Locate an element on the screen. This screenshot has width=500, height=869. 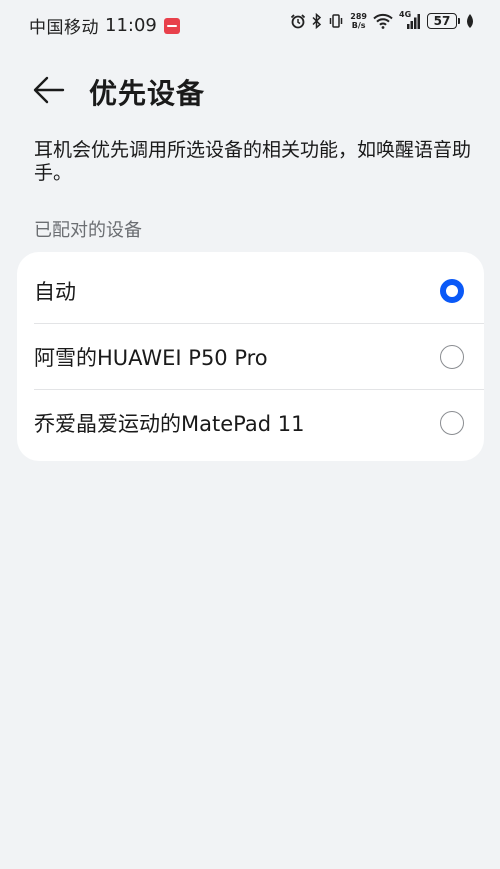
status-bar: 中国移动 11:09 289 B/s 4G 57 is located at coordinates (250, 25).